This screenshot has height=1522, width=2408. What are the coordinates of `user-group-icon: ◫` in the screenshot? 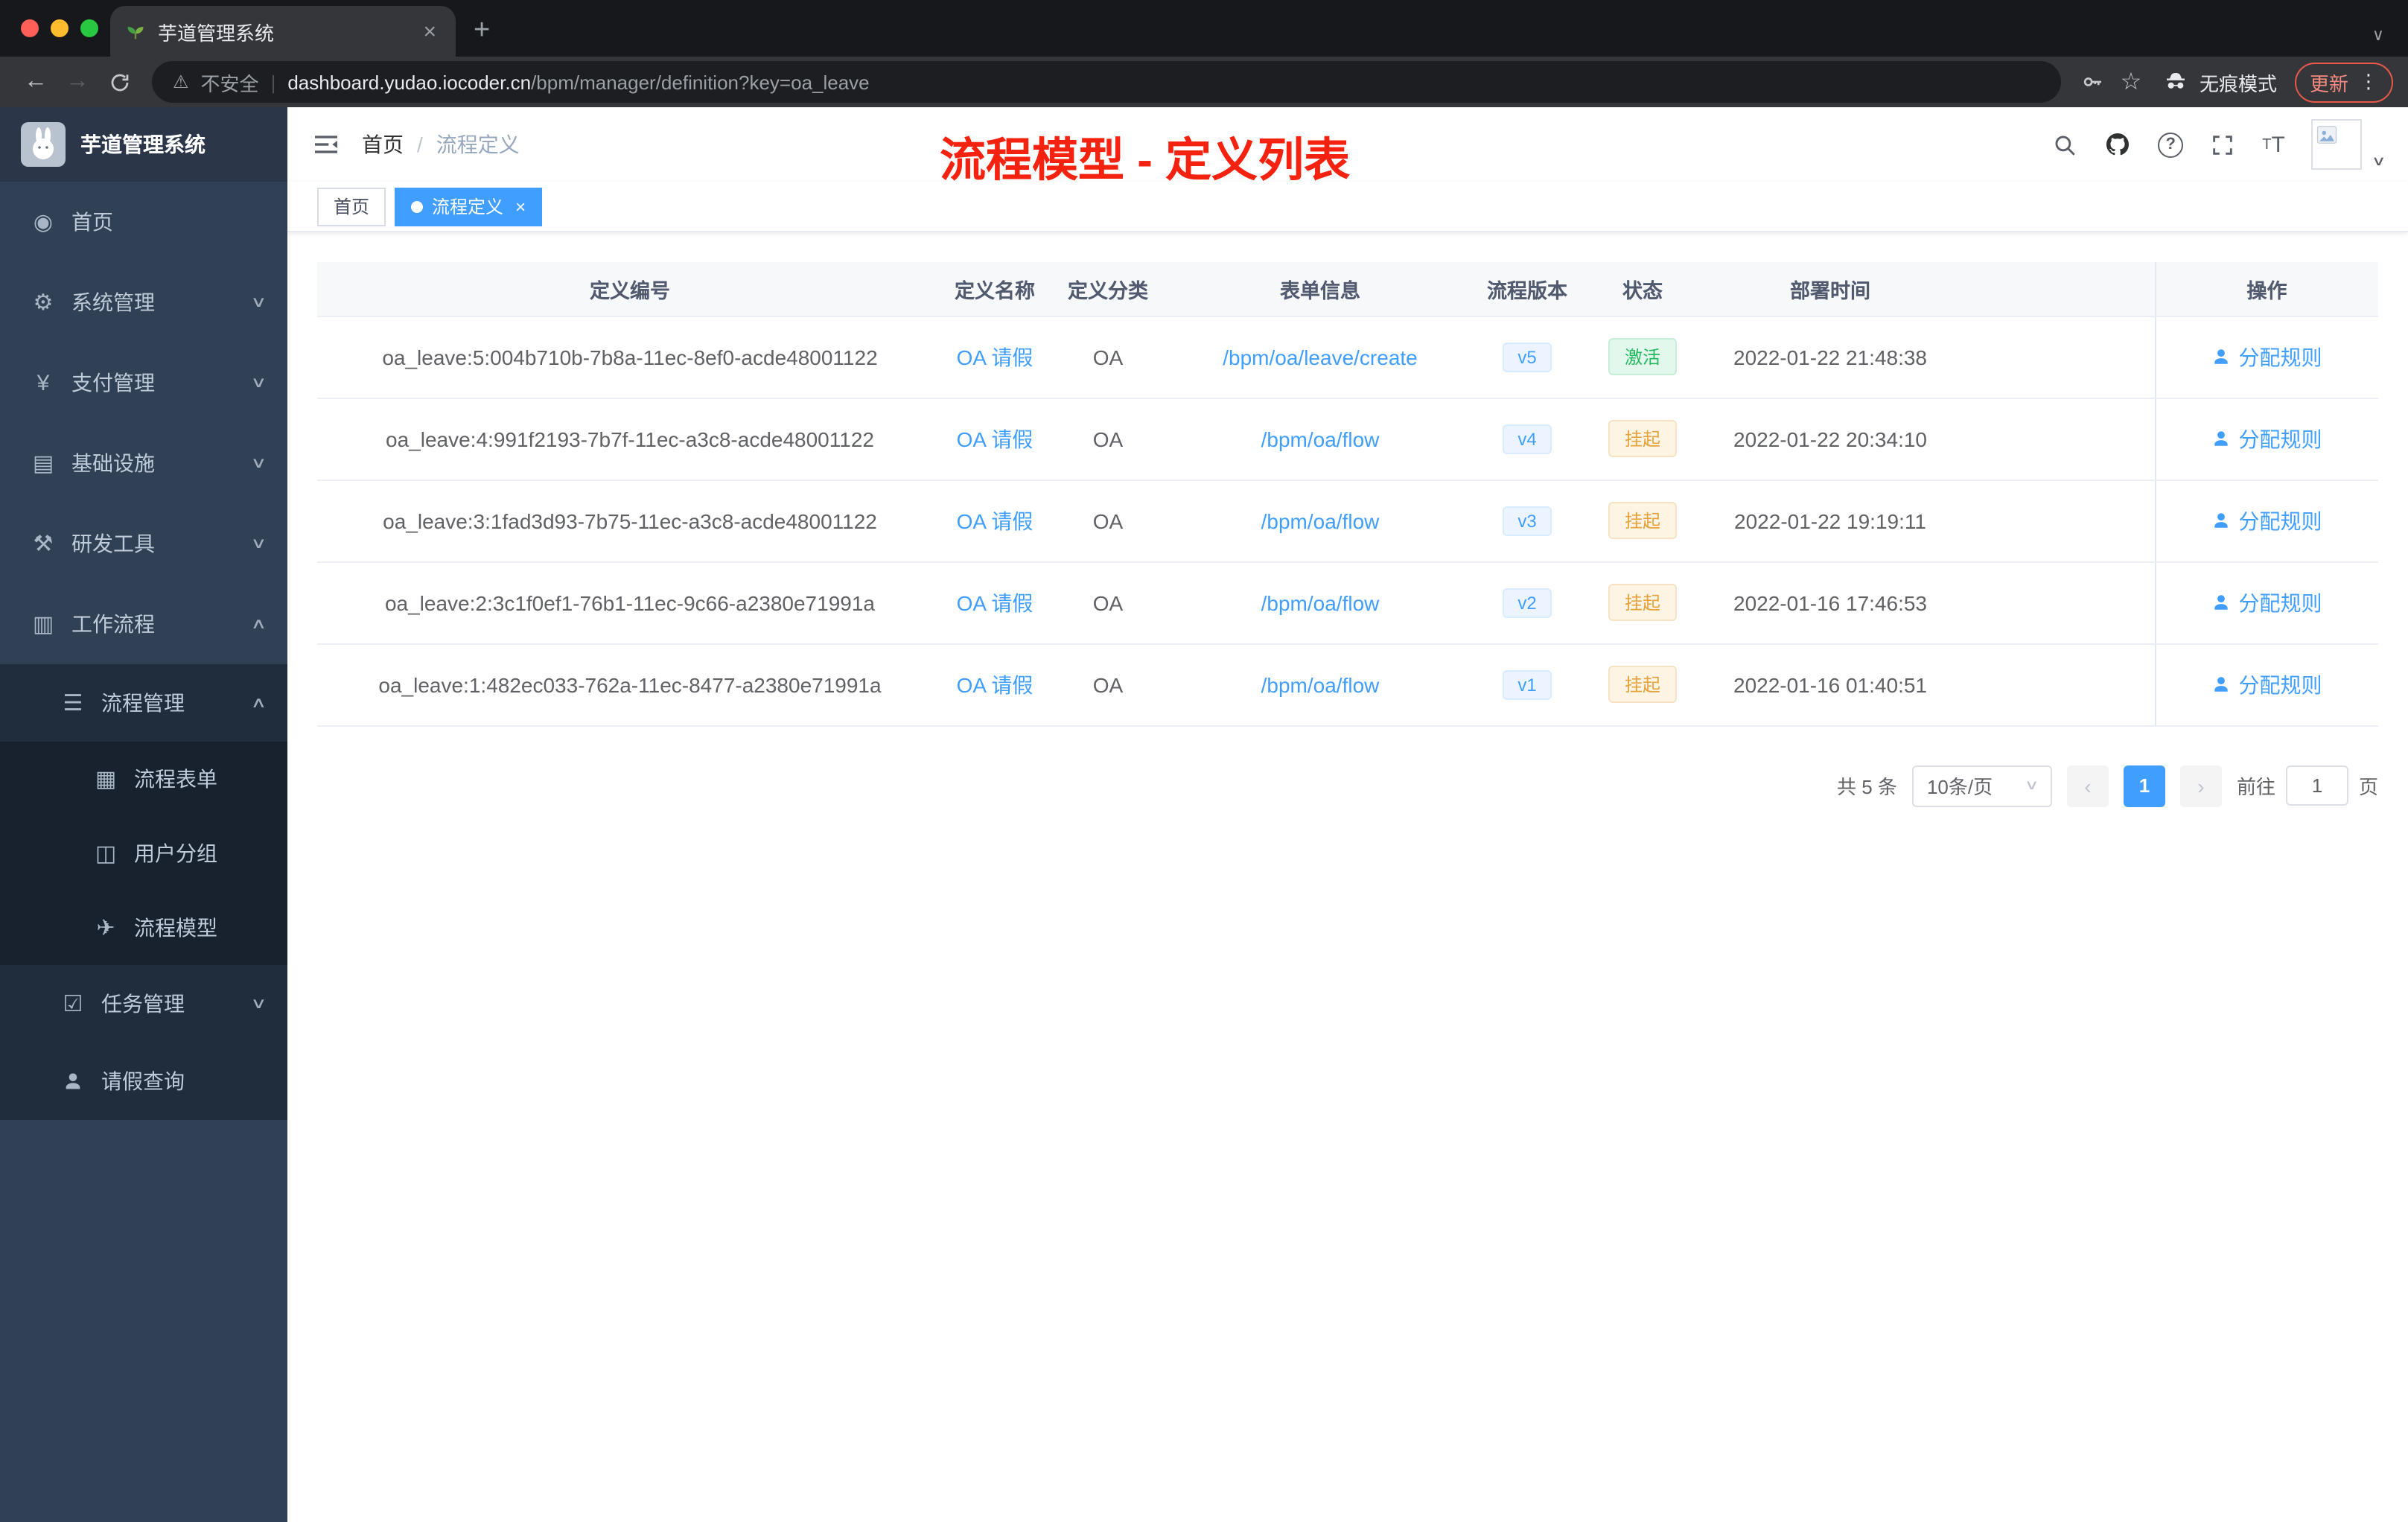 It's located at (106, 854).